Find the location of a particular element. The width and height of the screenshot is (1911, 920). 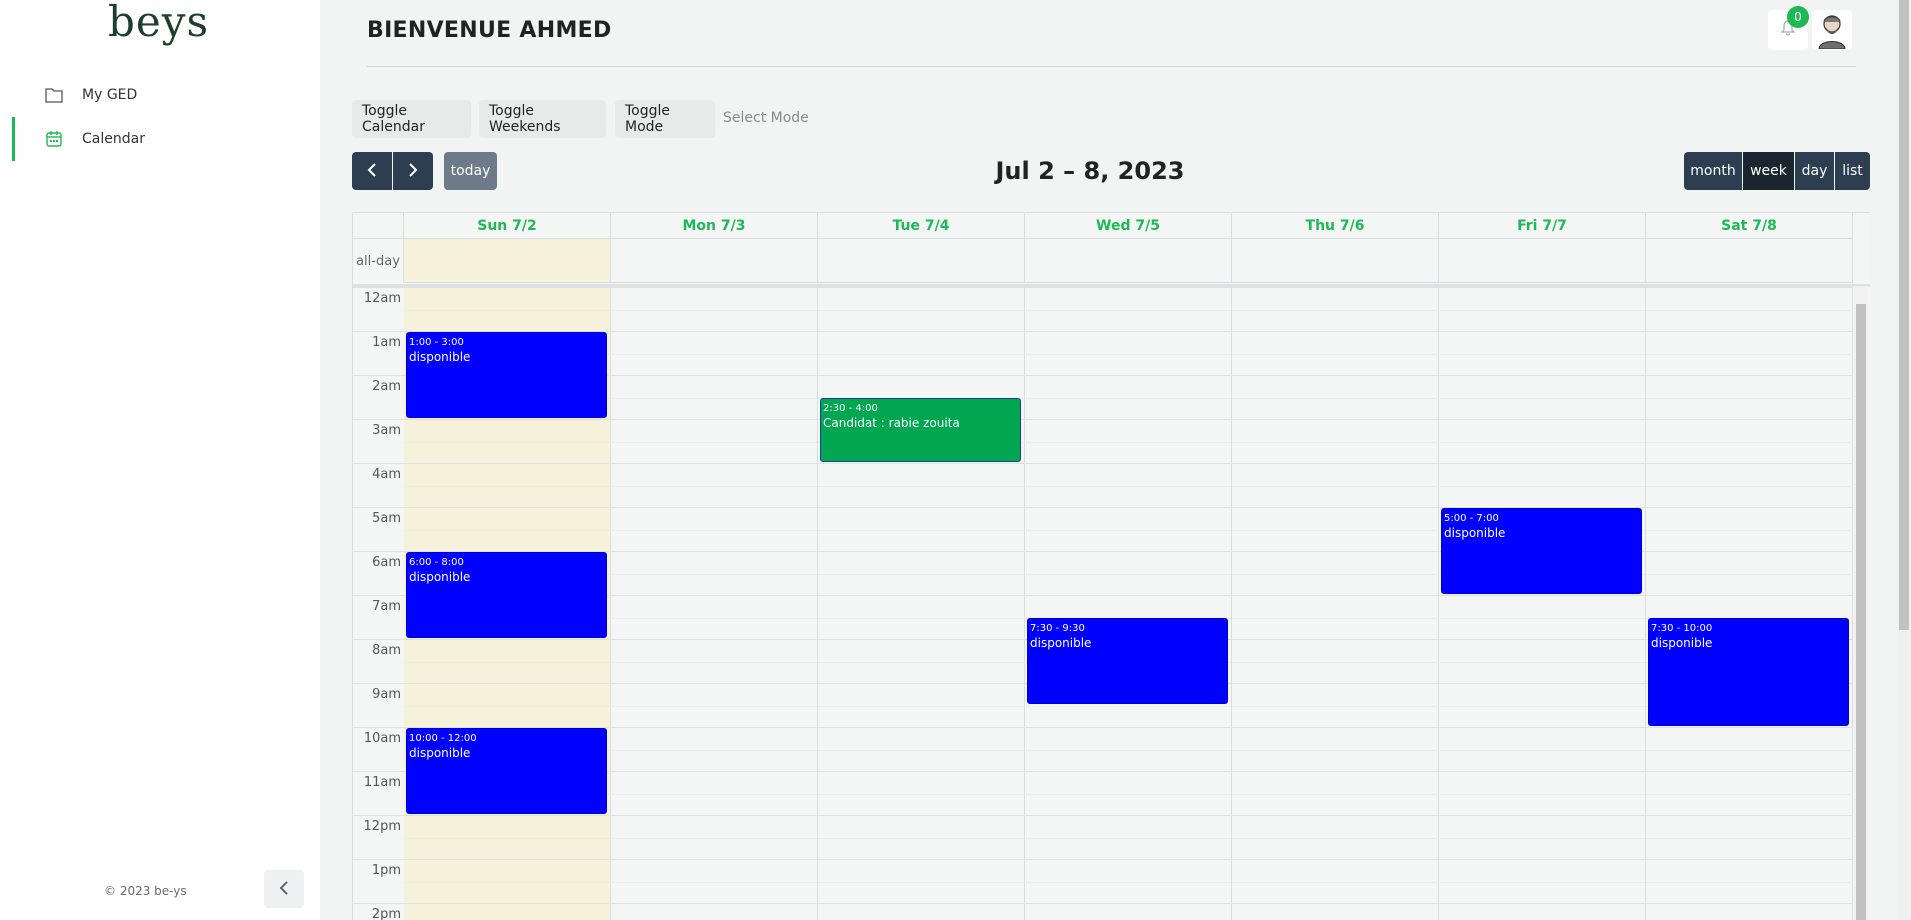

hour-label: 12am is located at coordinates (382, 298).